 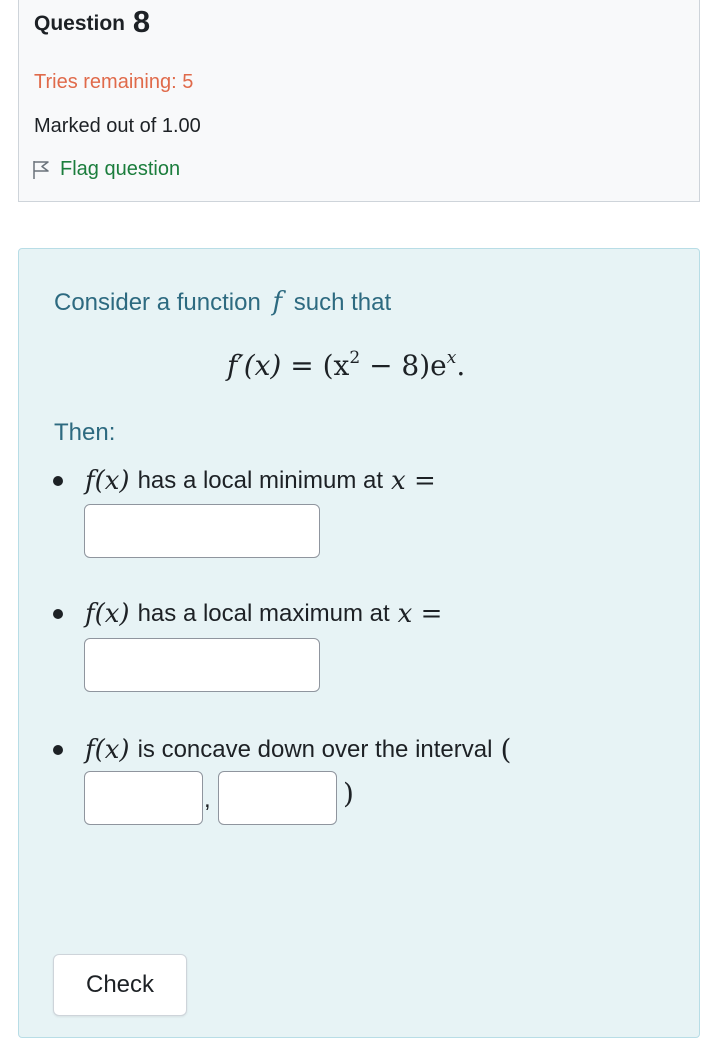 What do you see at coordinates (41, 169) in the screenshot?
I see `flag-outline-icon` at bounding box center [41, 169].